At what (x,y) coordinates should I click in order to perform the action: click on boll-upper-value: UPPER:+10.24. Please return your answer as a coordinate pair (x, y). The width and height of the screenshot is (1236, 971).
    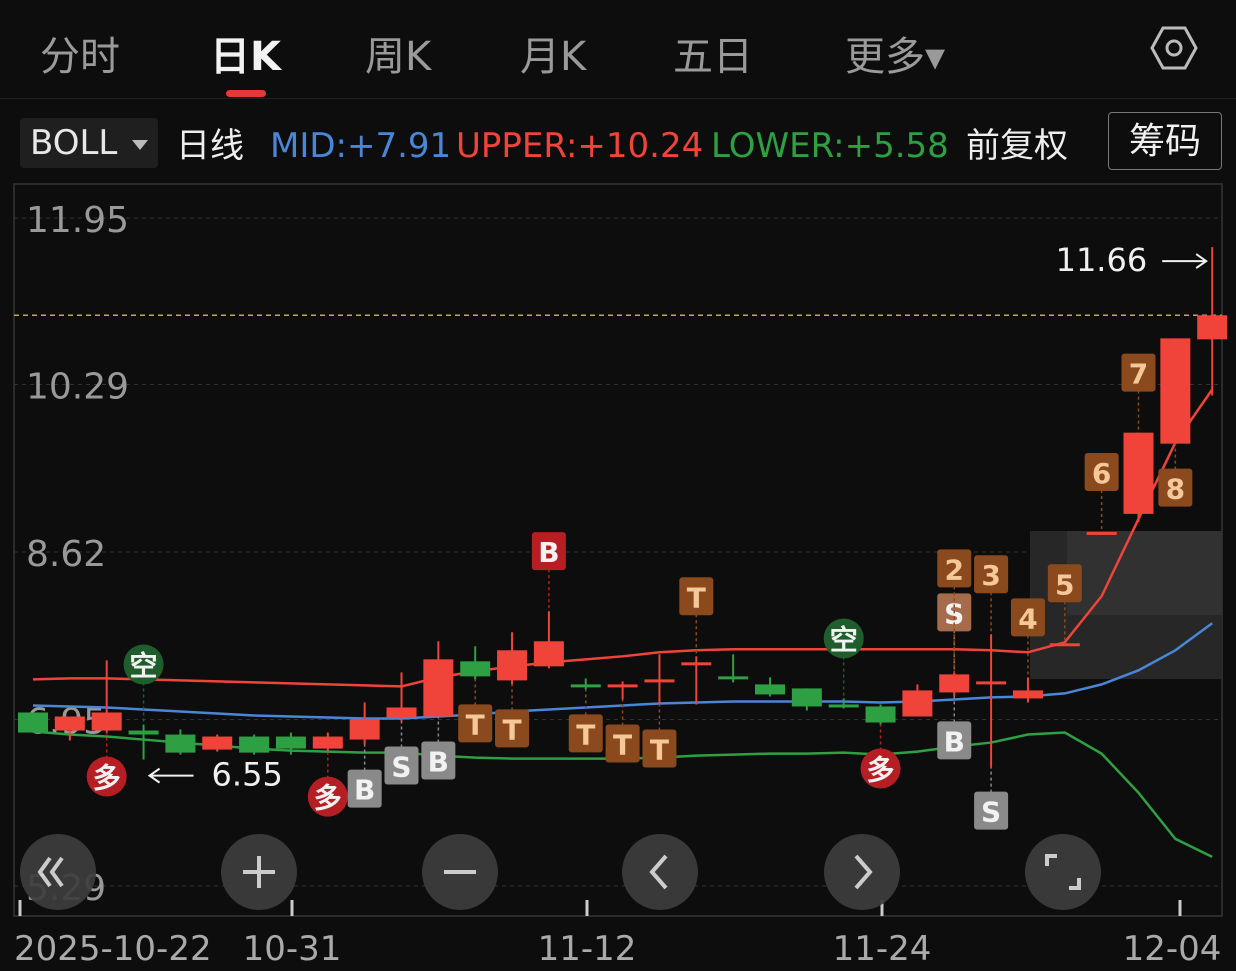
    Looking at the image, I should click on (580, 146).